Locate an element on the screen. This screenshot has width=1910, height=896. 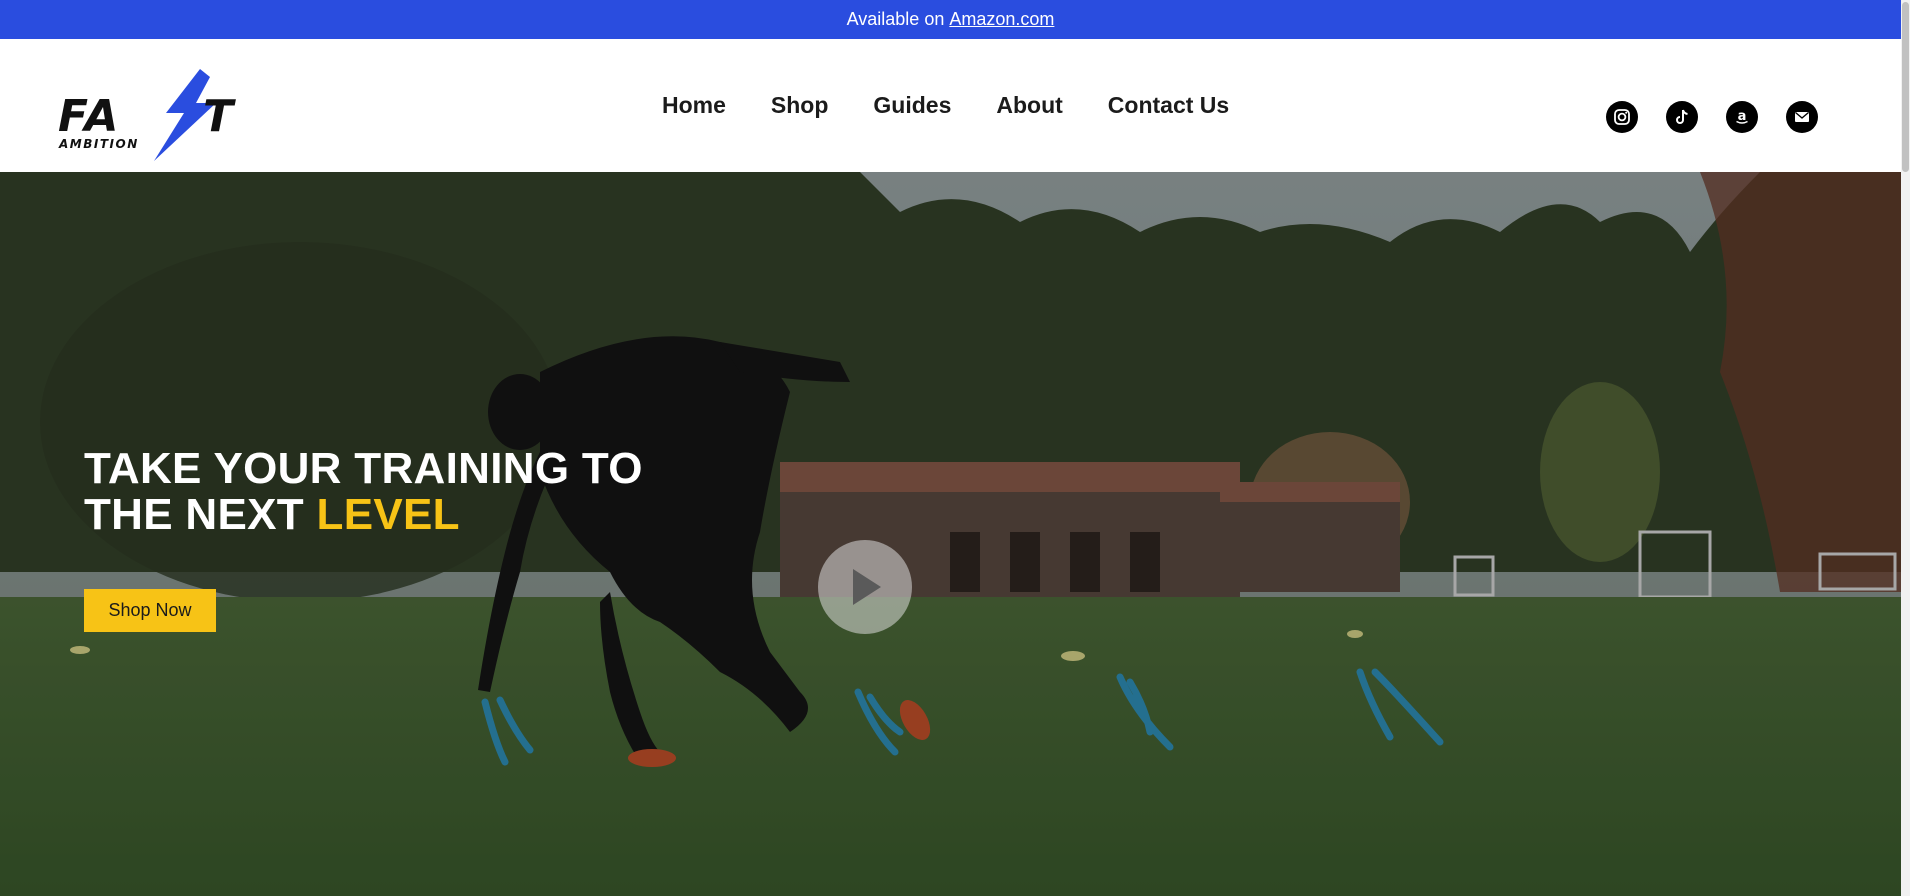
instagram-icon is located at coordinates (1622, 117).